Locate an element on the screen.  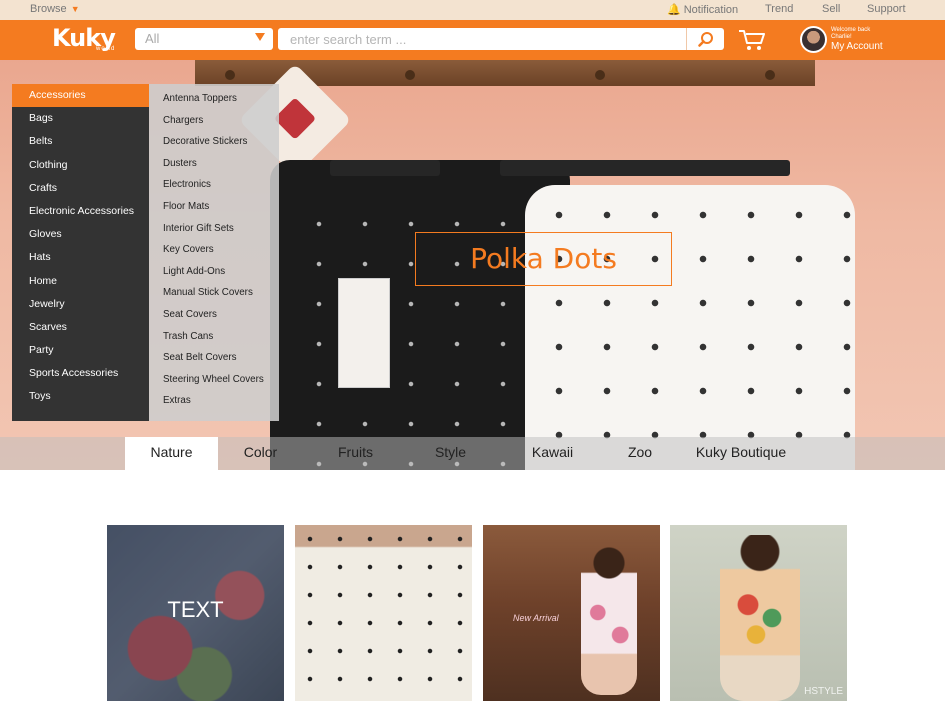
search-button is located at coordinates (705, 39).